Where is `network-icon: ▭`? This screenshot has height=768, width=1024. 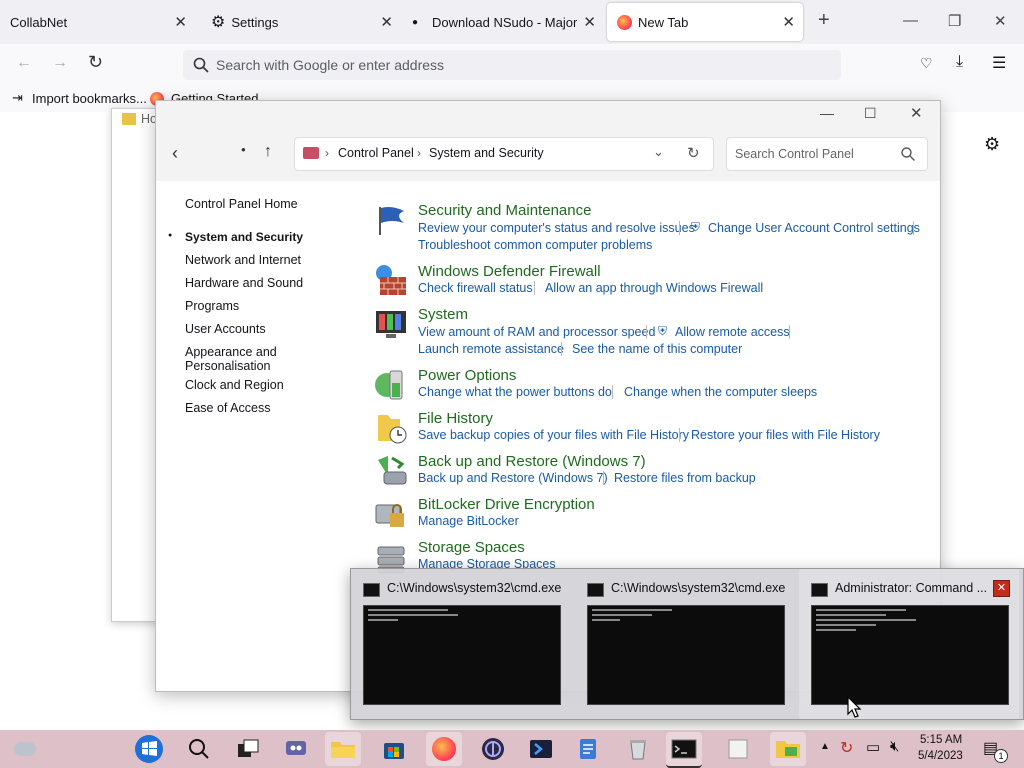 network-icon: ▭ is located at coordinates (873, 747).